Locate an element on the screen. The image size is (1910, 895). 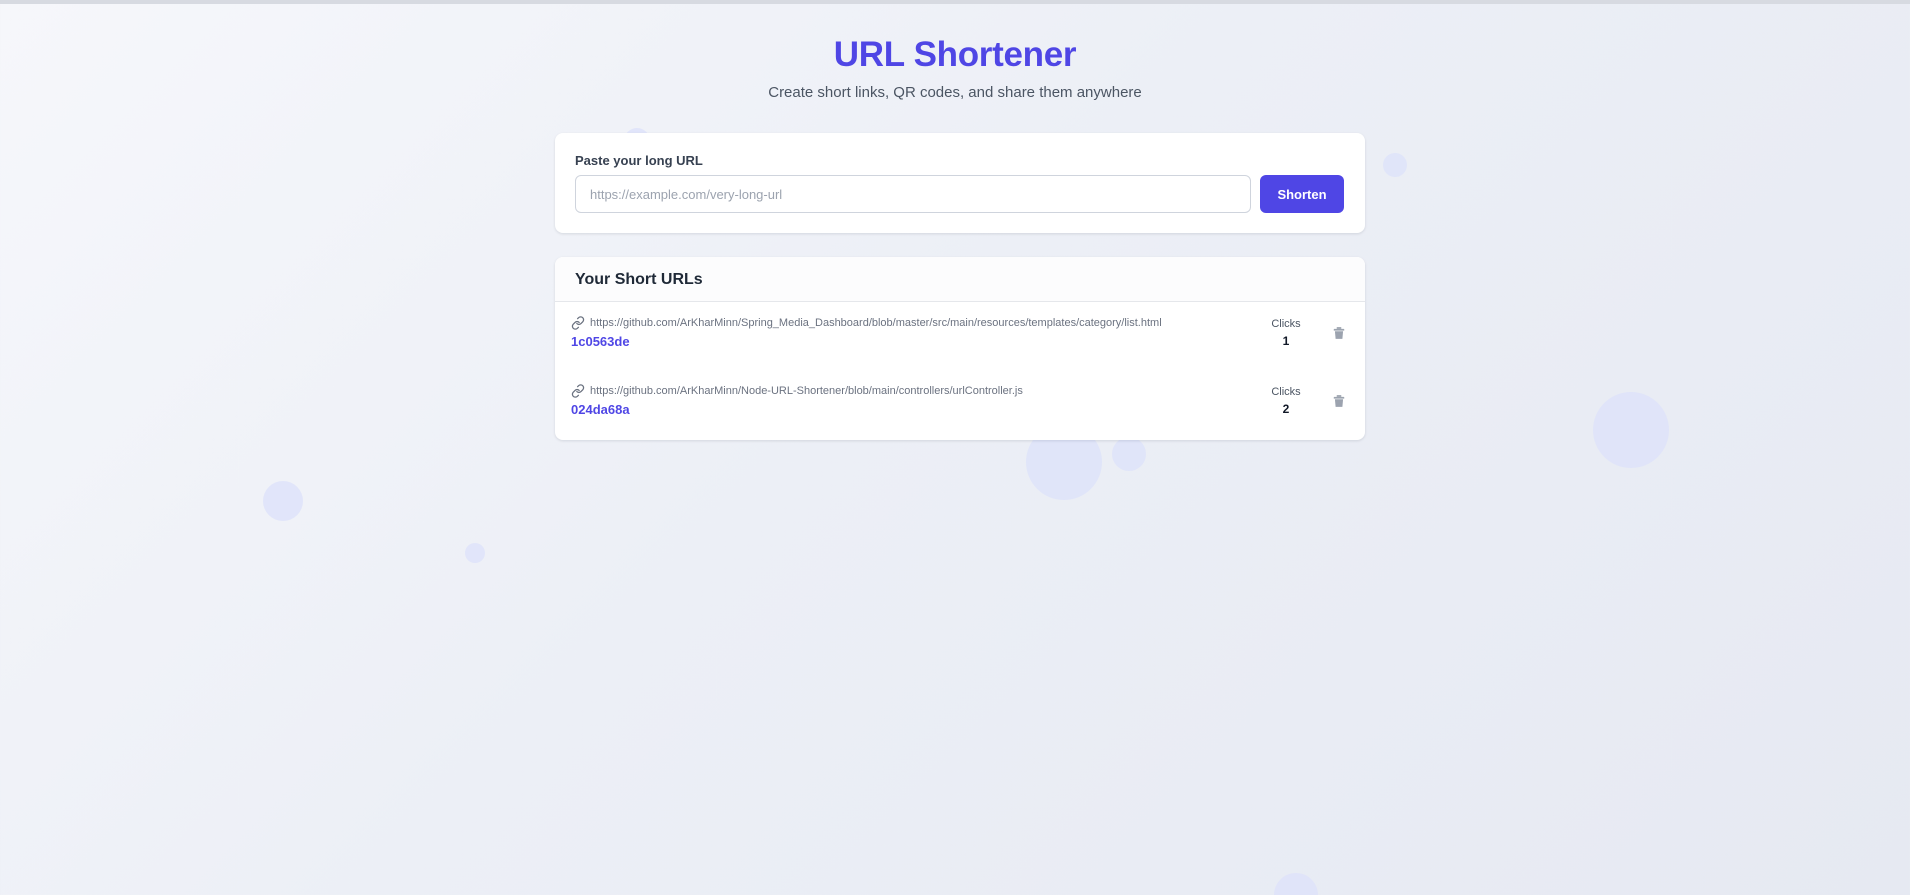
clicks-value: 1 is located at coordinates (1286, 341).